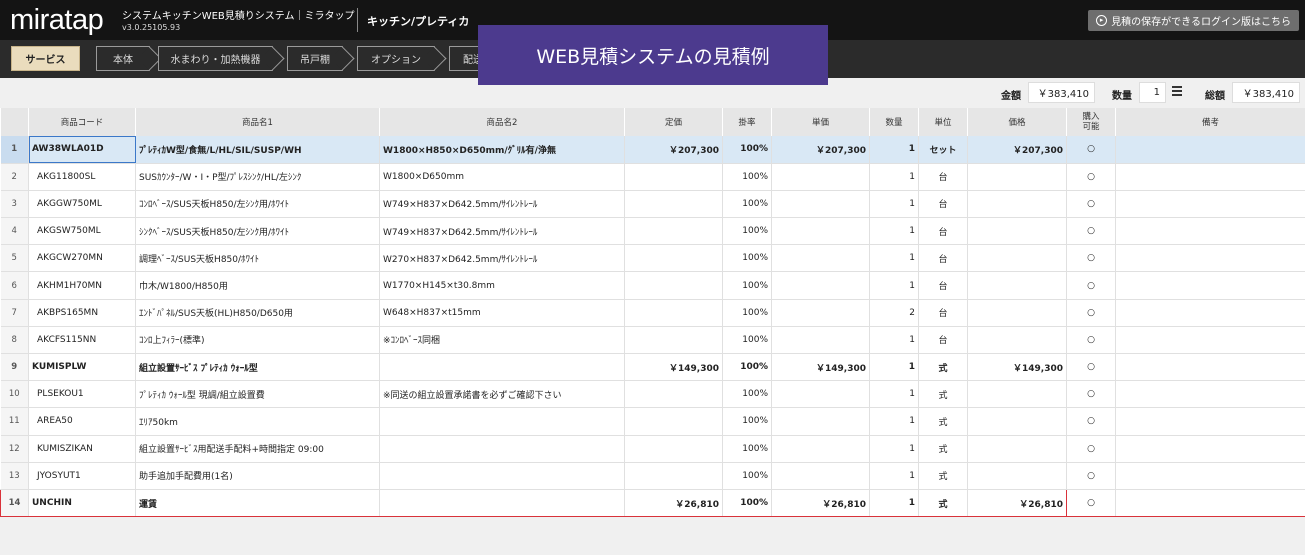 The height and width of the screenshot is (555, 1305). I want to click on product-code-cell: AKGGW750ML, so click(82, 204).